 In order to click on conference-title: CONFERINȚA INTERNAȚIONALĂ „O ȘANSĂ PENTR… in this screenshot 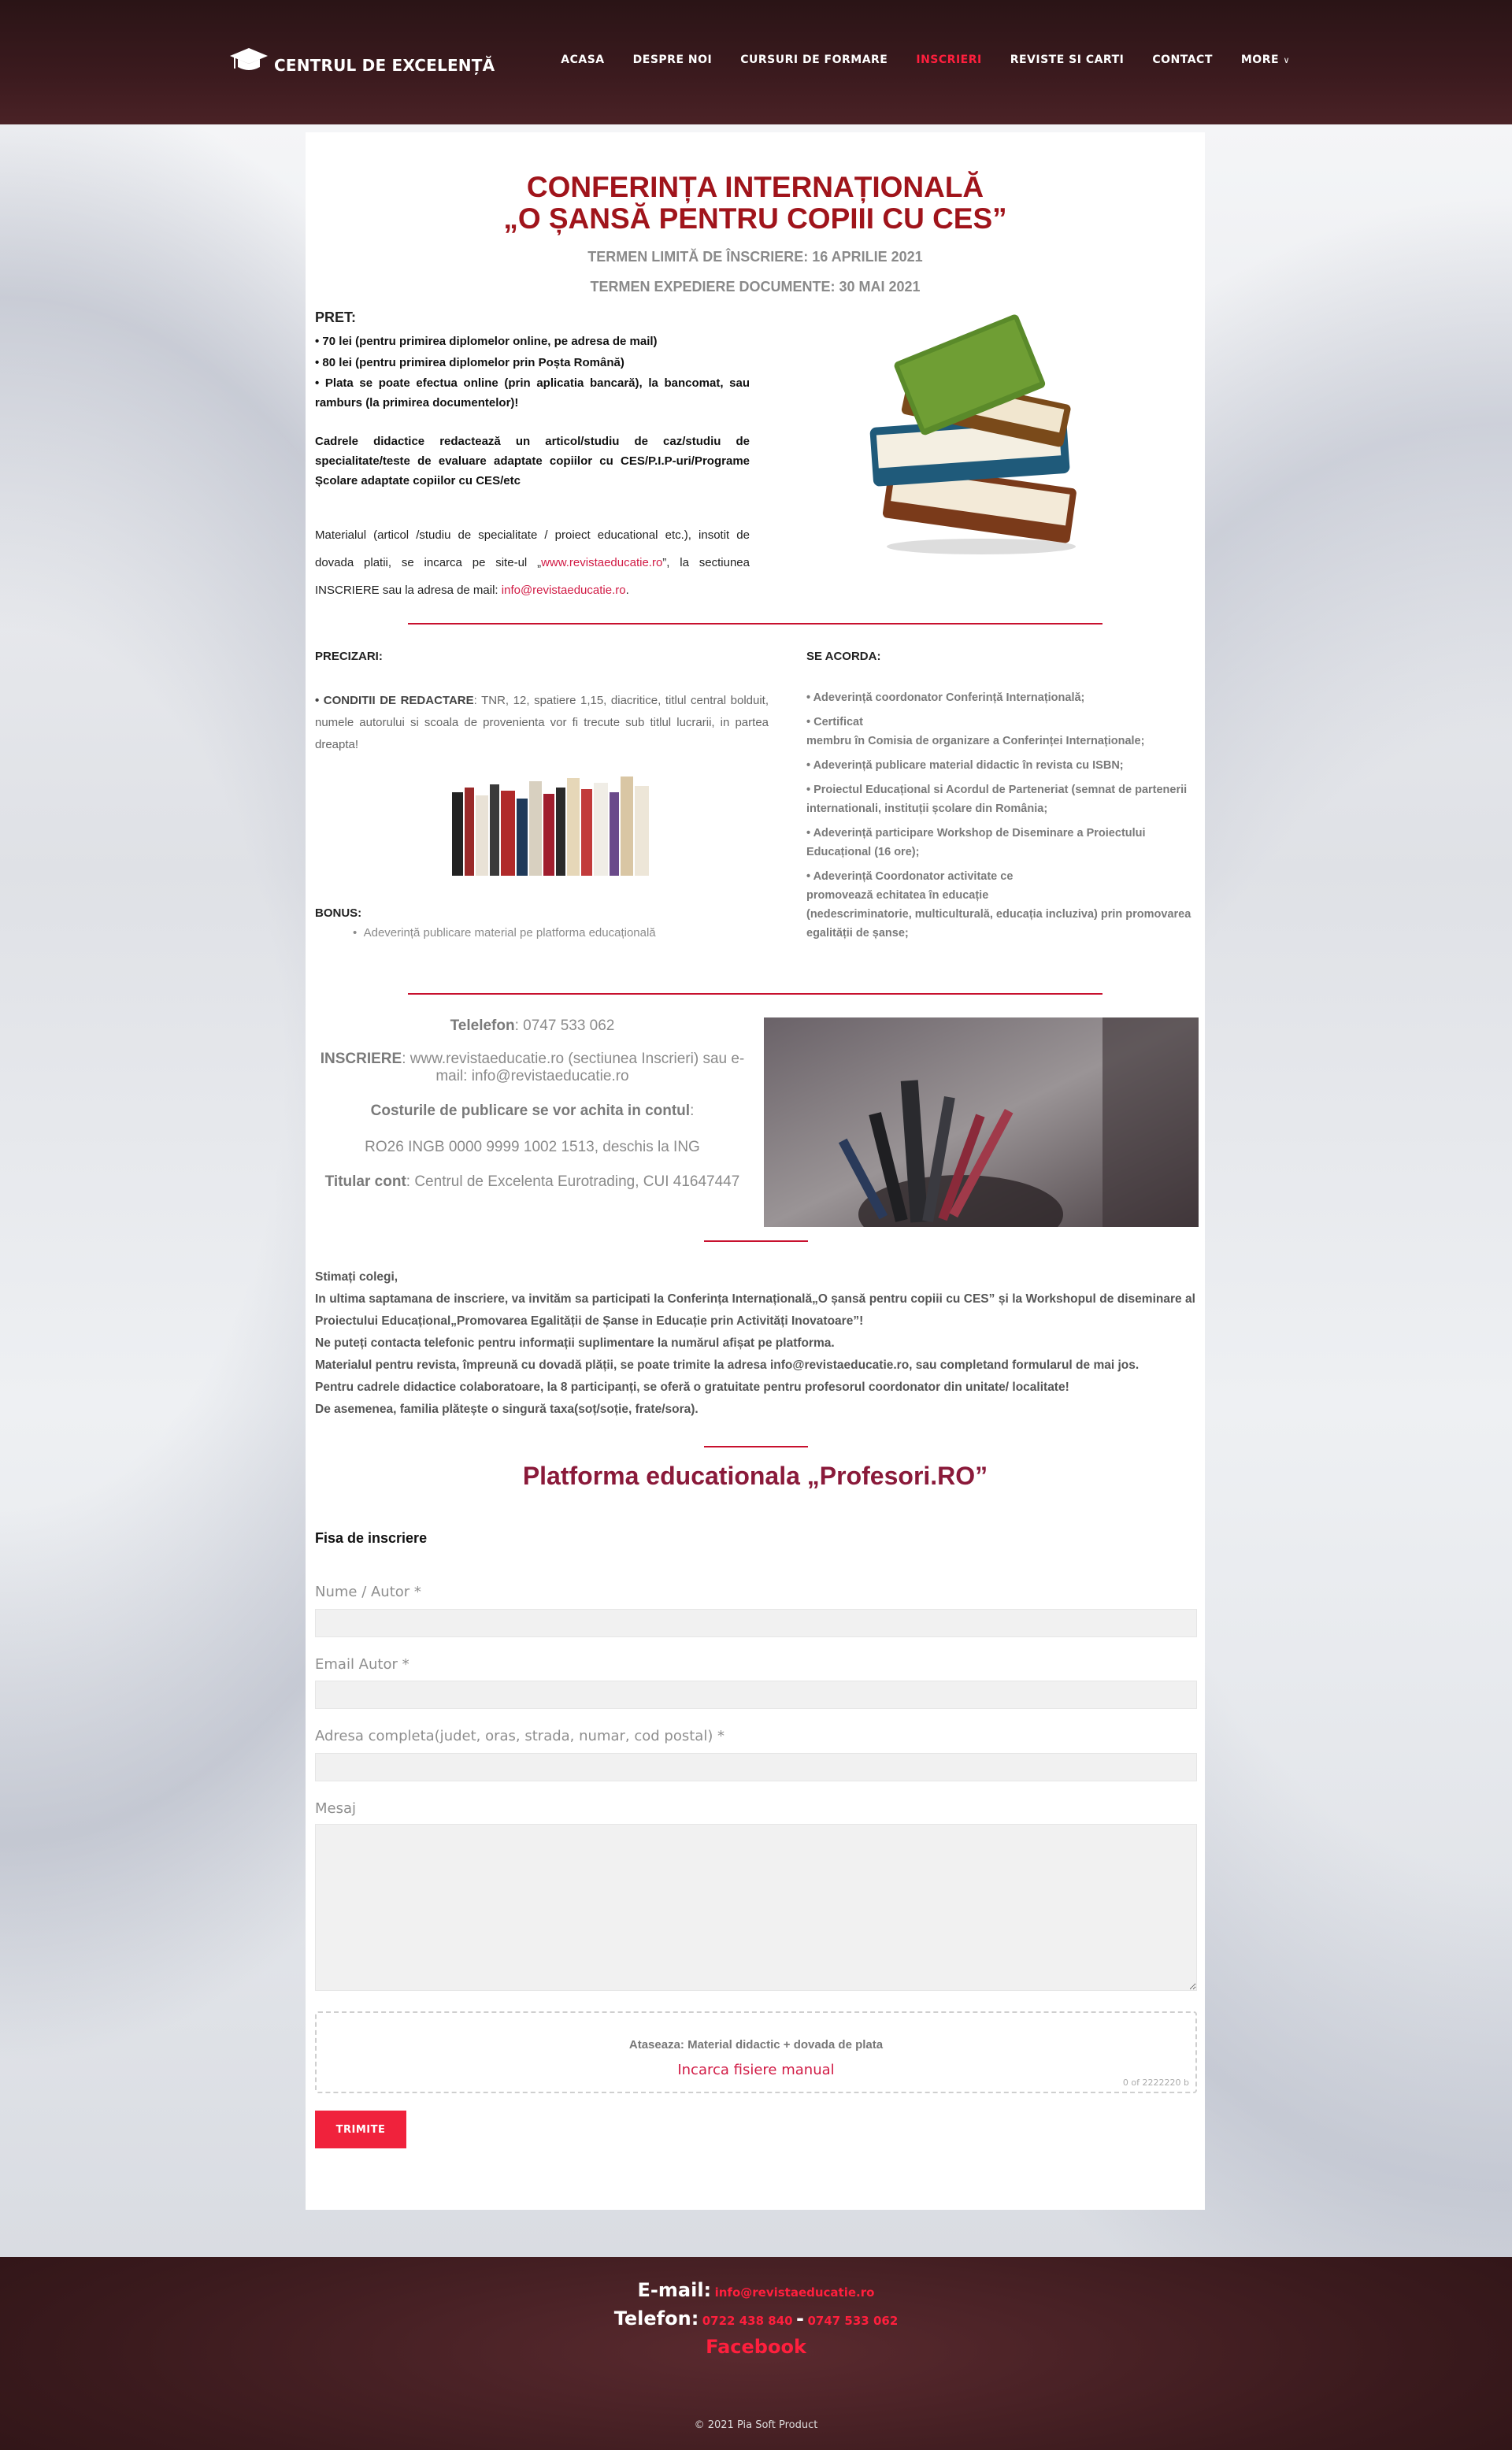, I will do `click(755, 203)`.